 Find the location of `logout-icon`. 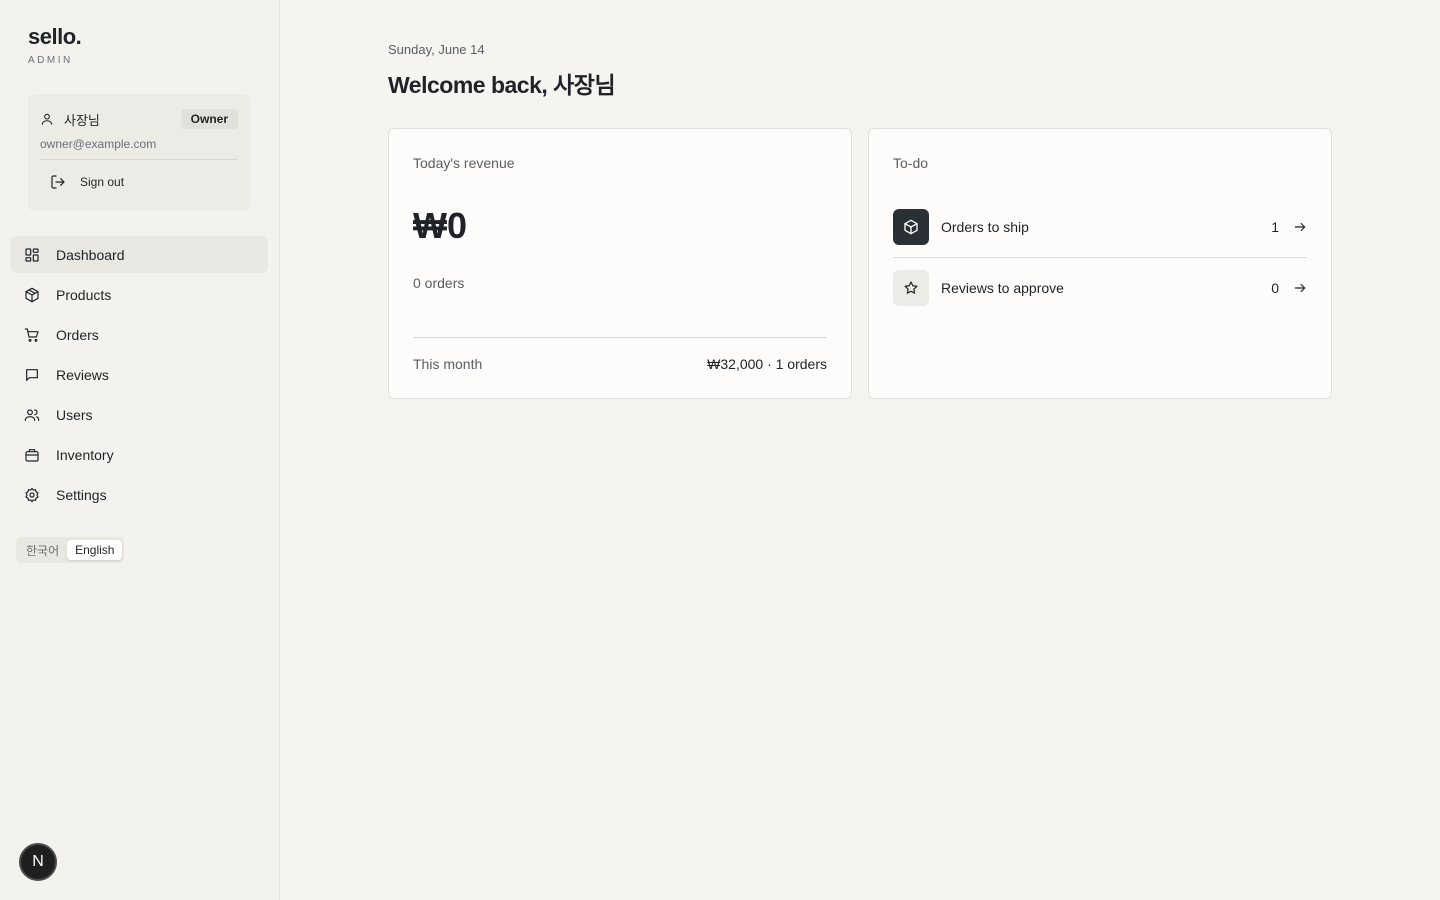

logout-icon is located at coordinates (58, 182).